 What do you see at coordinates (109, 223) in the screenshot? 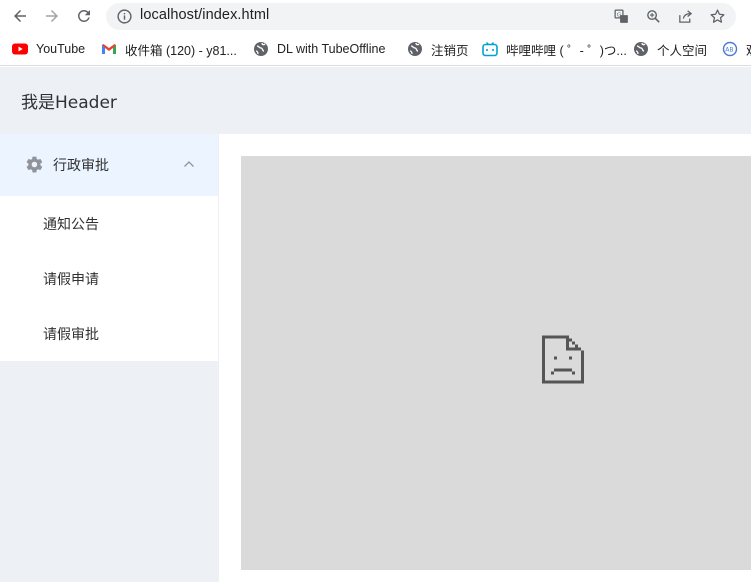
I see `menu-item-notice: 通知公告` at bounding box center [109, 223].